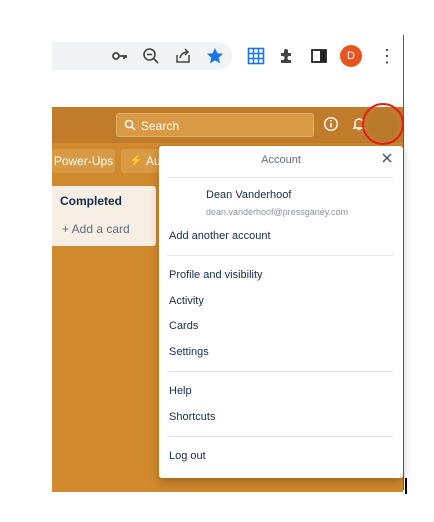 The image size is (434, 522). I want to click on menu-item-profile-visibility: Profile and visibility, so click(216, 275).